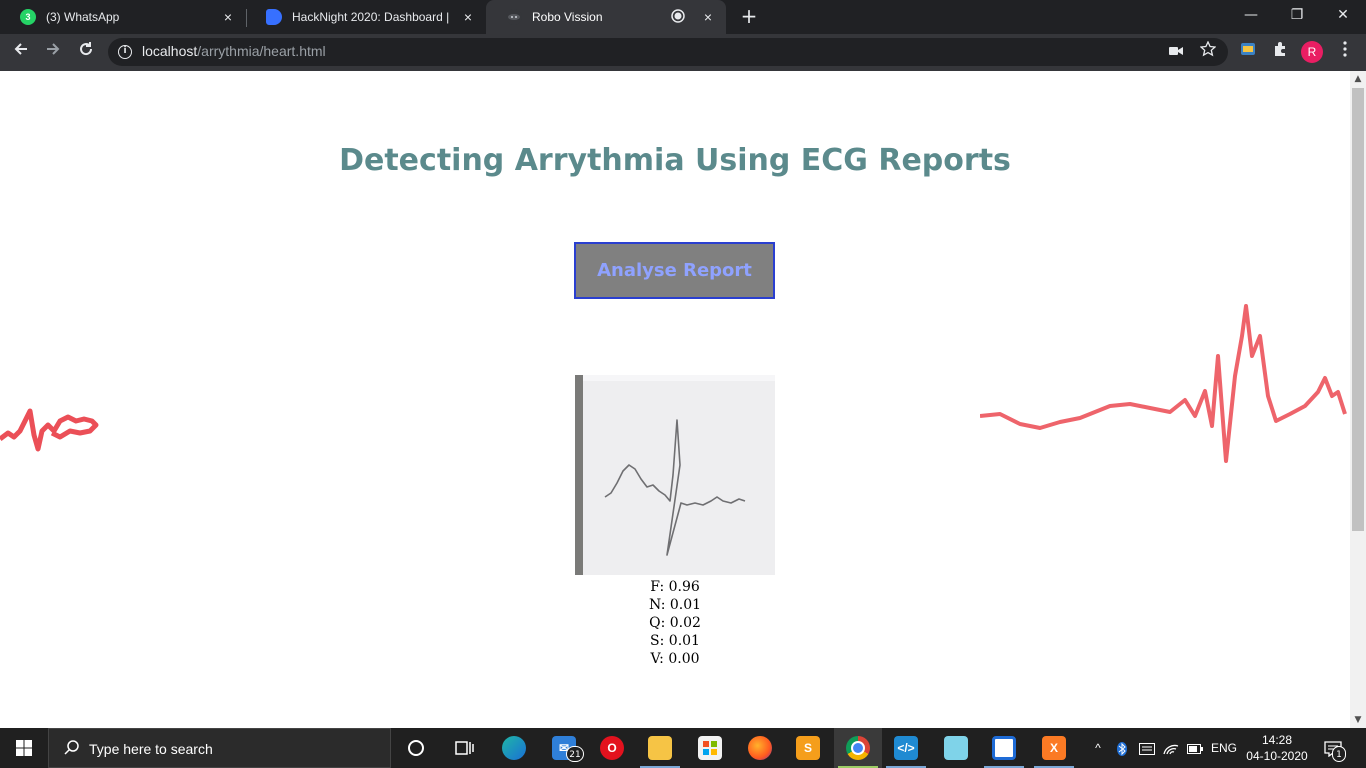  I want to click on file-explorer-icon, so click(660, 748).